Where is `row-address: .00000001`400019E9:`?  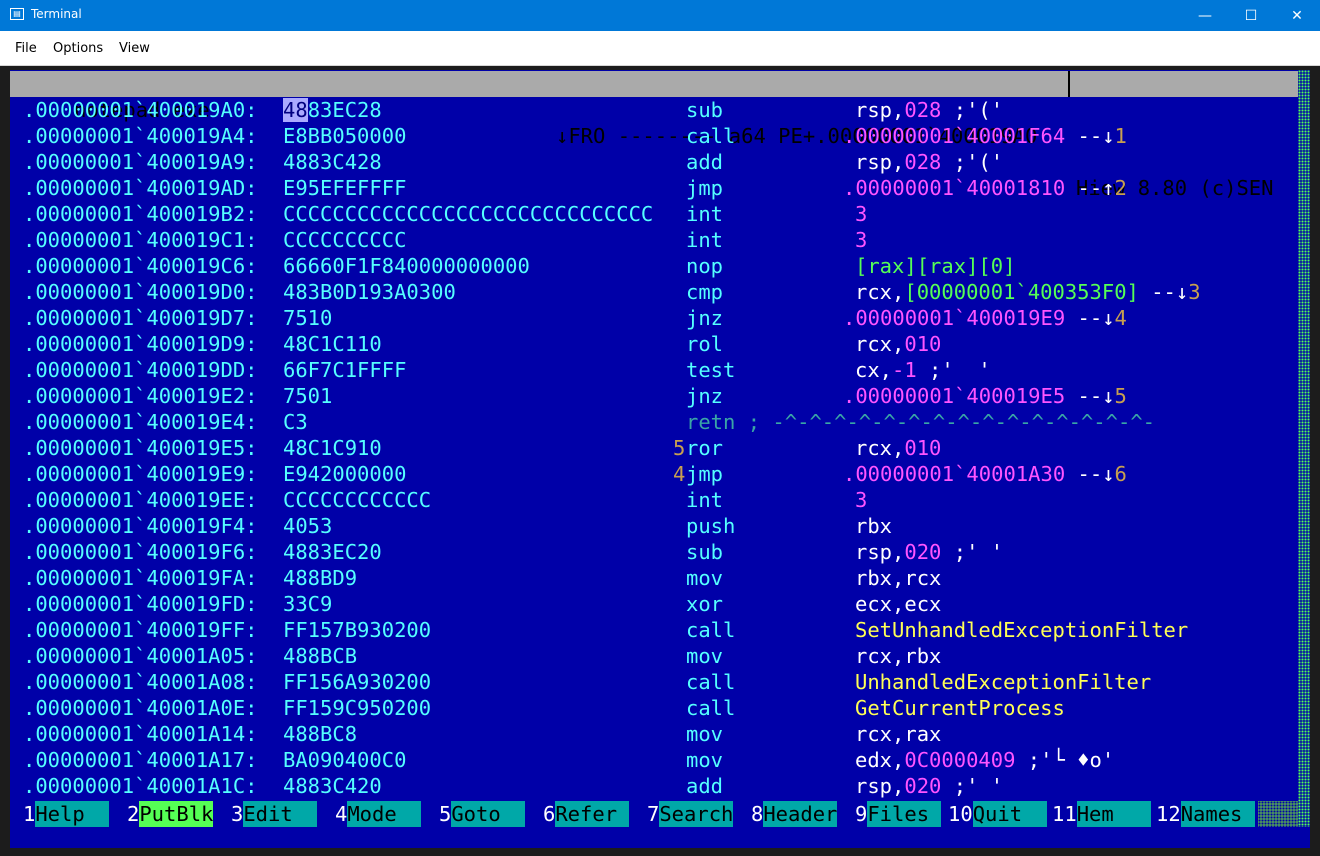
row-address: .00000001`400019E9: is located at coordinates (140, 474).